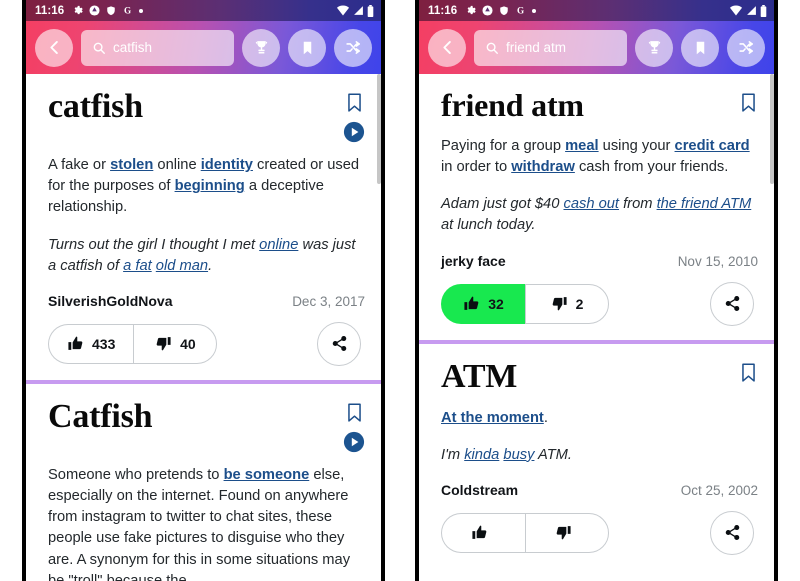 This screenshot has width=800, height=581. What do you see at coordinates (206, 115) in the screenshot?
I see `definition-header: catfish` at bounding box center [206, 115].